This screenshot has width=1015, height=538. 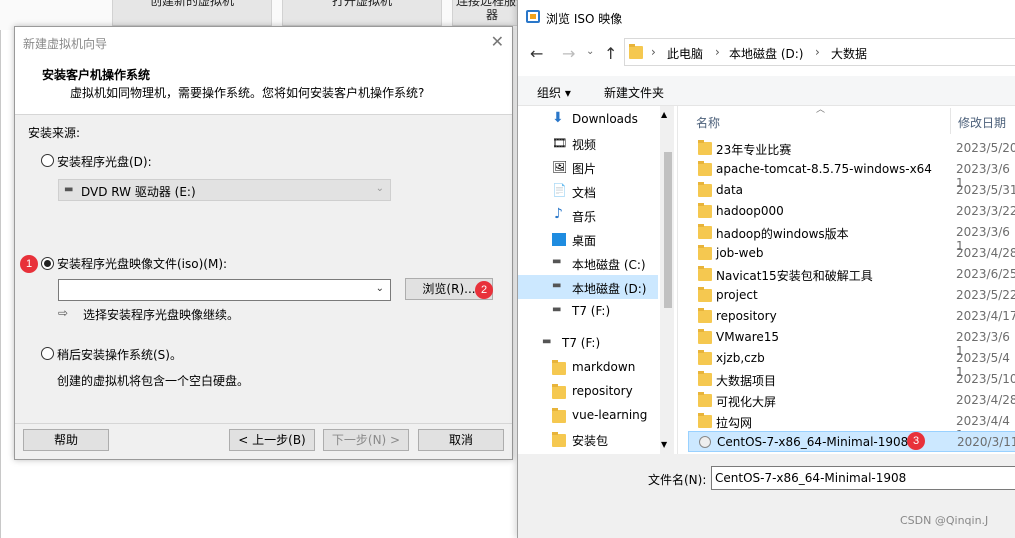 What do you see at coordinates (584, 216) in the screenshot?
I see `nav-item-music: 音乐` at bounding box center [584, 216].